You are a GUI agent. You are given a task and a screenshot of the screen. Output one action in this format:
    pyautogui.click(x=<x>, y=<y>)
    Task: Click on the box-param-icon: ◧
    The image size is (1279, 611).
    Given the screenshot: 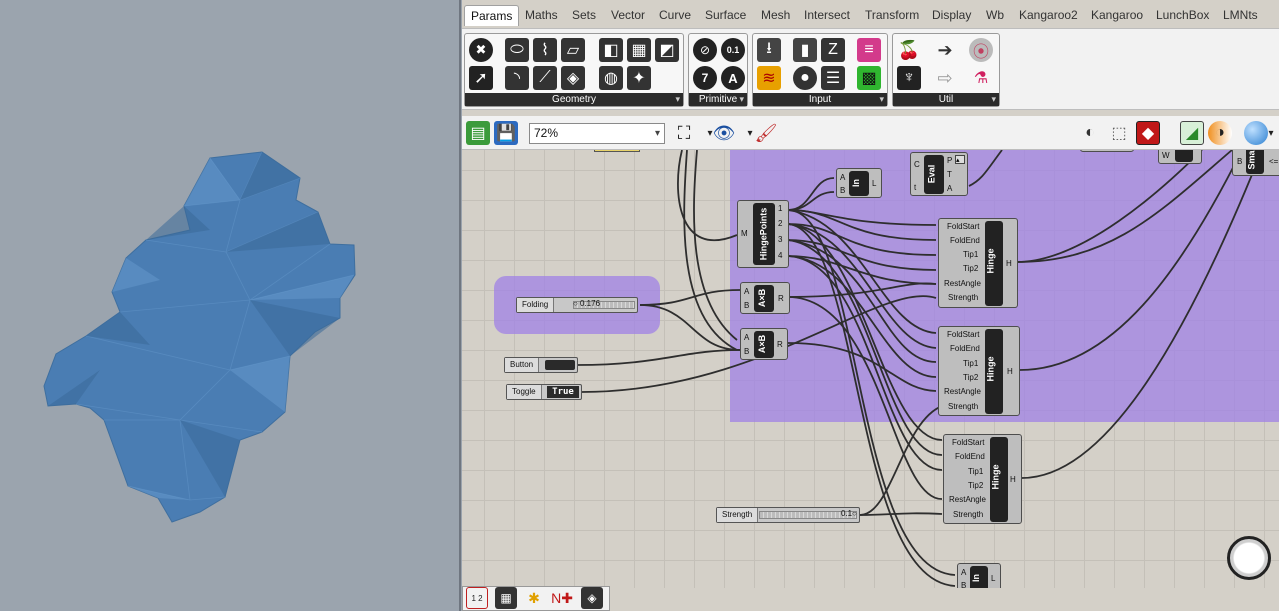 What is the action you would take?
    pyautogui.click(x=611, y=50)
    